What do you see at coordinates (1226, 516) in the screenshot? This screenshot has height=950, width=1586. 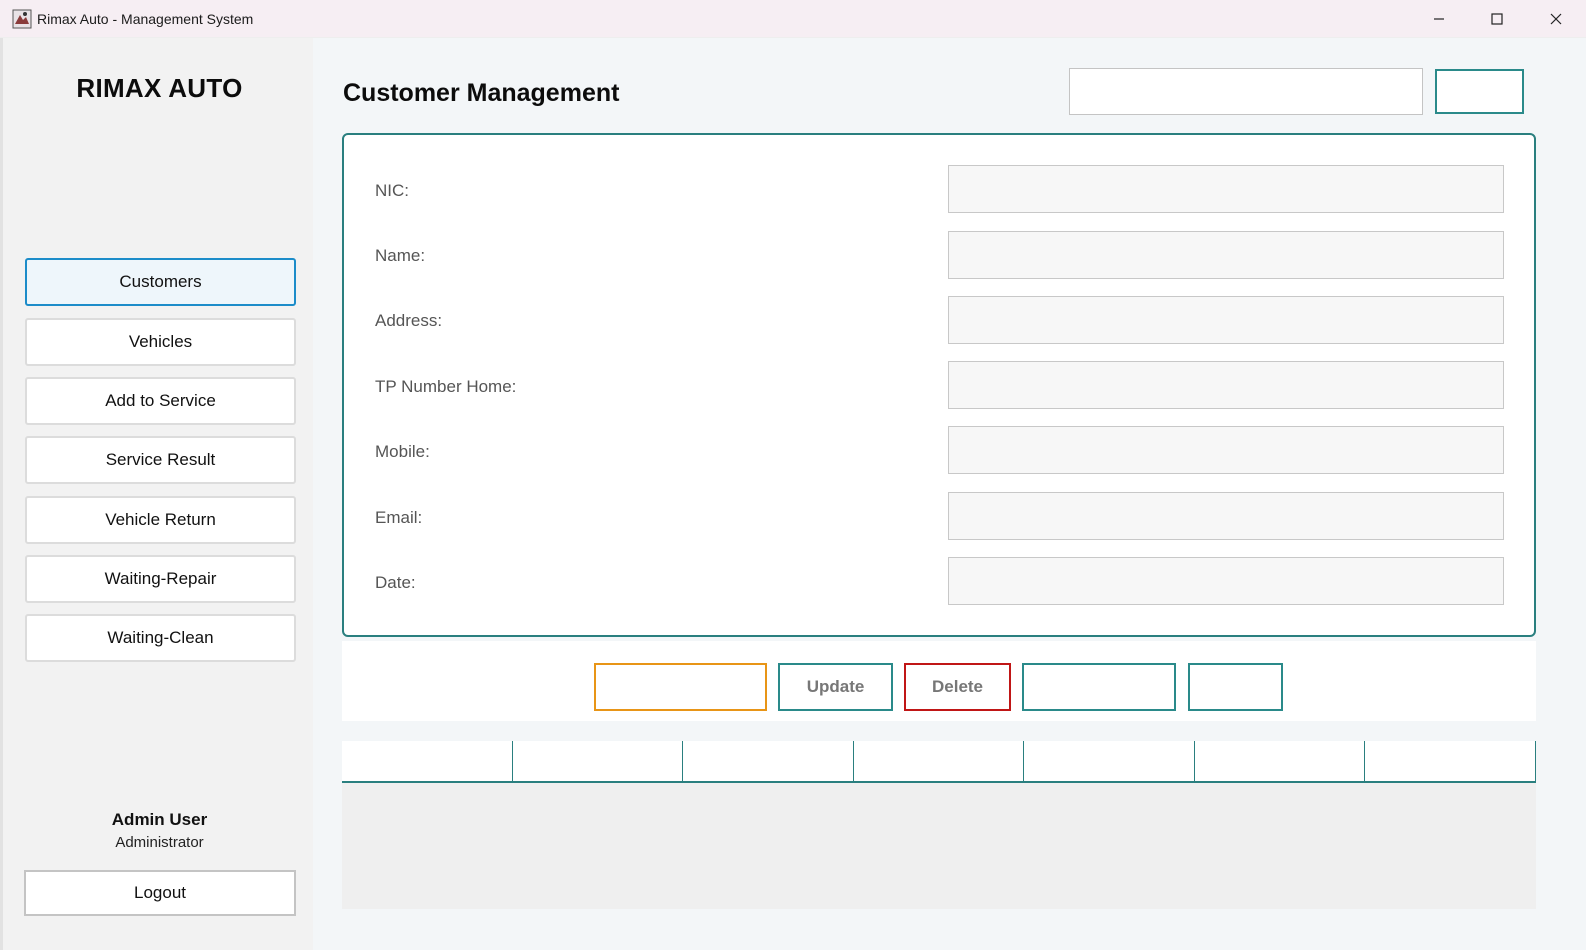 I see `email-field` at bounding box center [1226, 516].